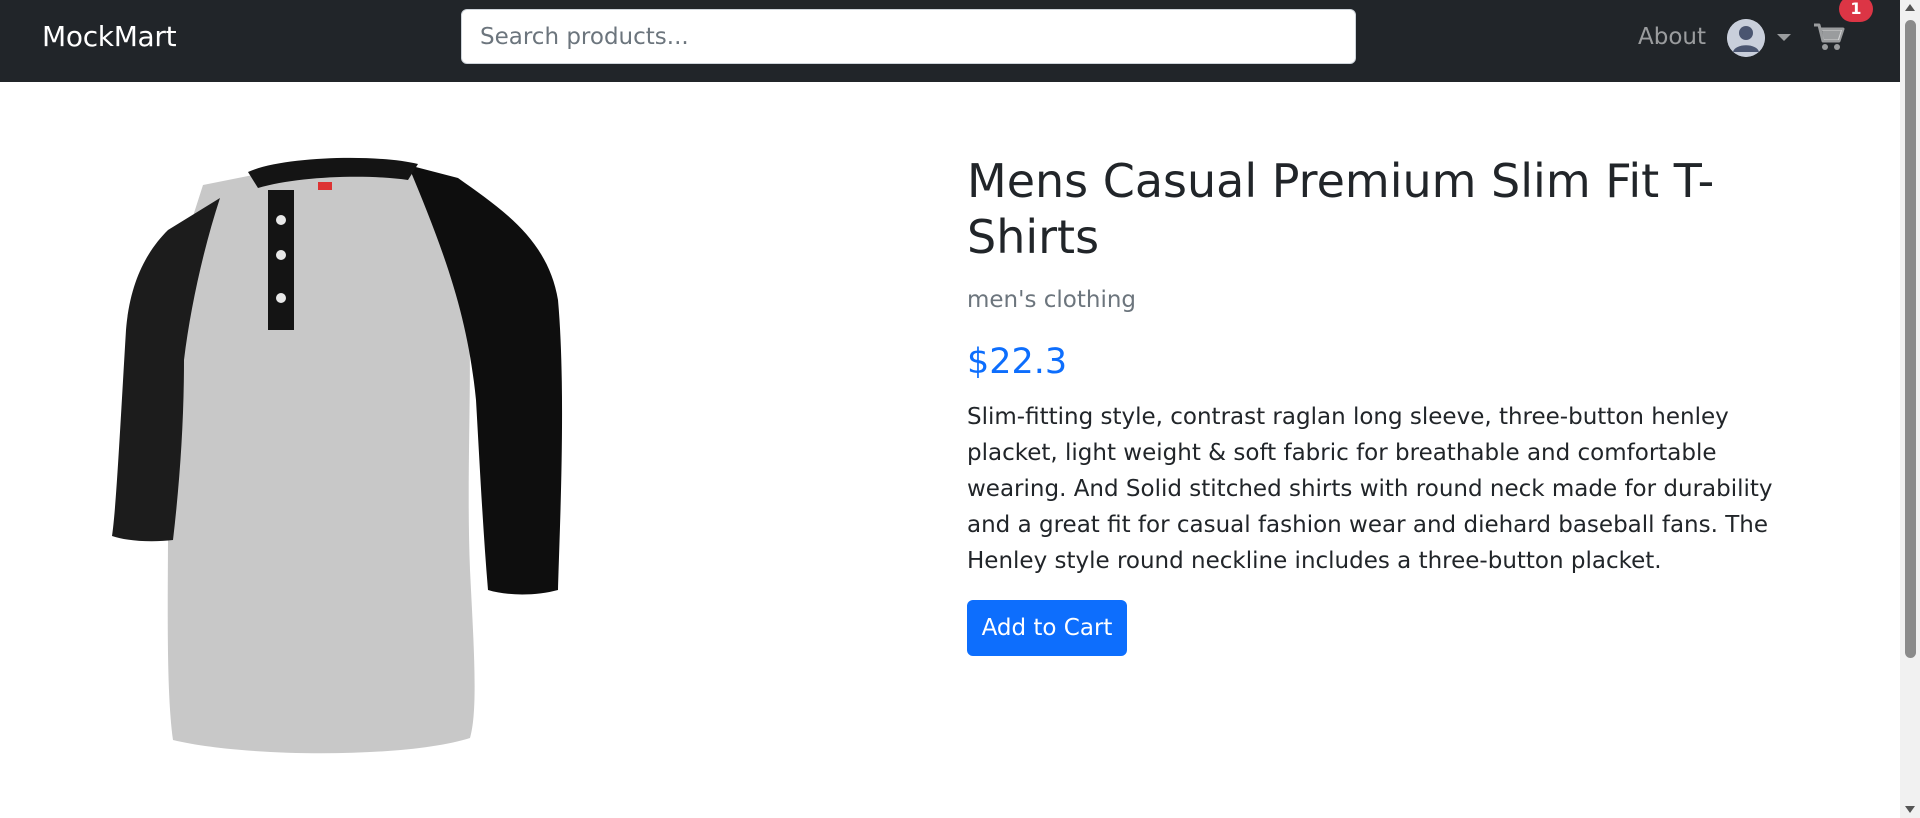 This screenshot has height=818, width=1920. Describe the element at coordinates (1341, 209) in the screenshot. I see `product-title: Mens Casual Premium Slim Fit T-Shirts` at that location.